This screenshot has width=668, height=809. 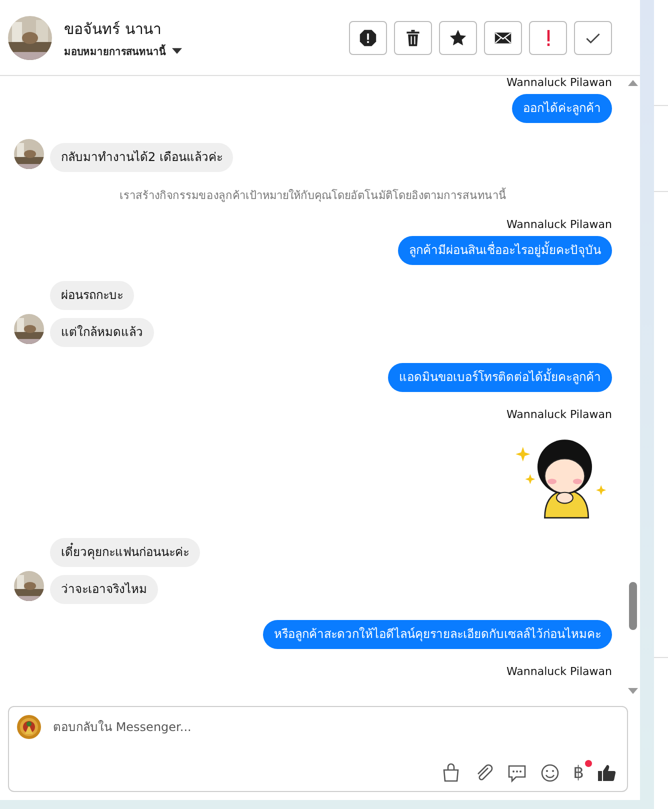 What do you see at coordinates (313, 195) in the screenshot?
I see `system-notice: เราสร้างกิจกรรมของลูกค้าเป้าหมายให้กับคุณโดยอัตโนมัติโดยอิงตามการสนทนานี้` at bounding box center [313, 195].